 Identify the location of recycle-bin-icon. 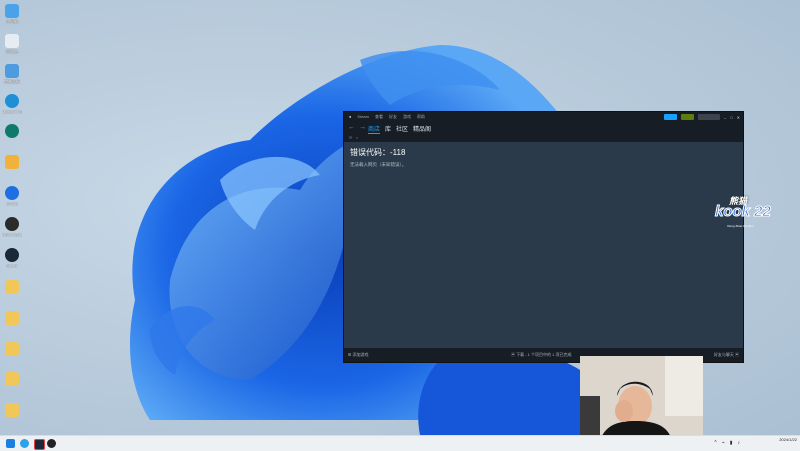
(12, 41).